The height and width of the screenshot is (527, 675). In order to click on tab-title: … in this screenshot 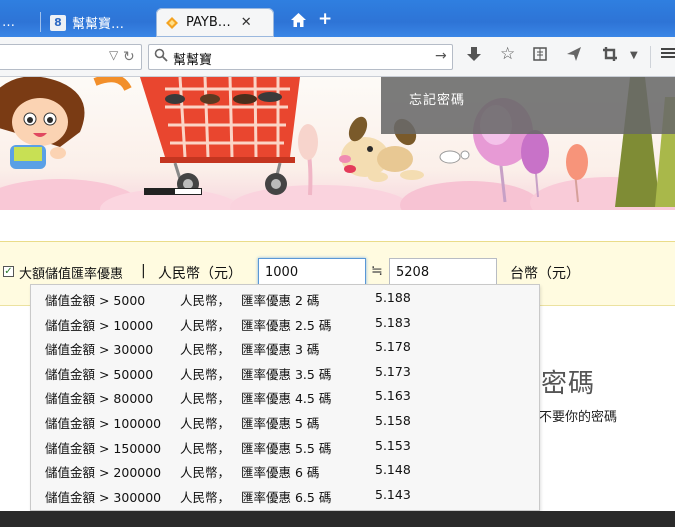, I will do `click(8, 22)`.